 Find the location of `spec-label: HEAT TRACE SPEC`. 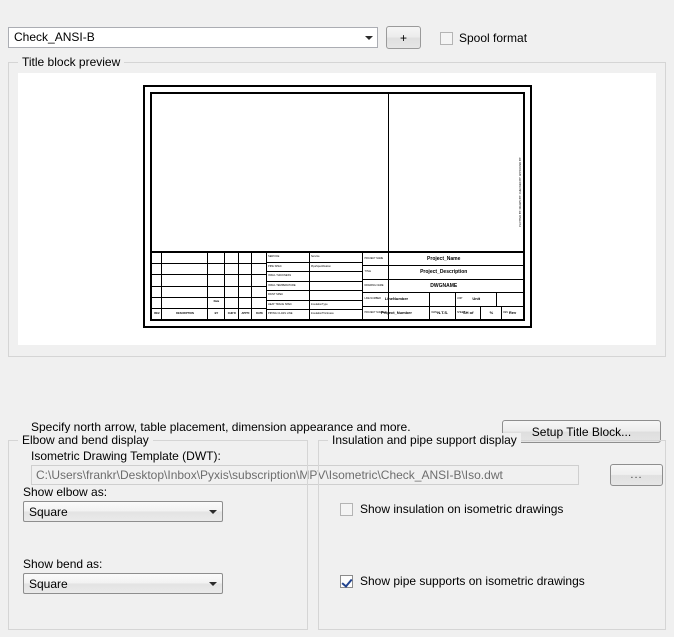

spec-label: HEAT TRACE SPEC is located at coordinates (288, 306).